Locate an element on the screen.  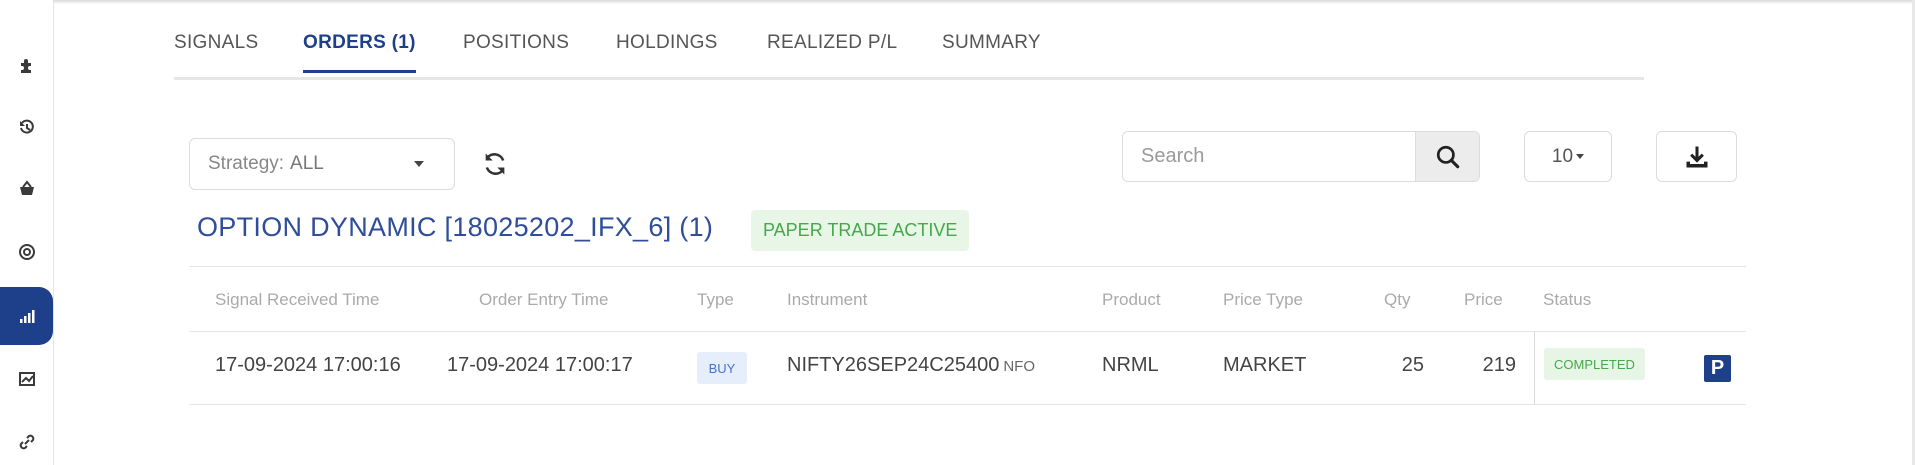
tab-orders: ORDERS (1) is located at coordinates (359, 52).